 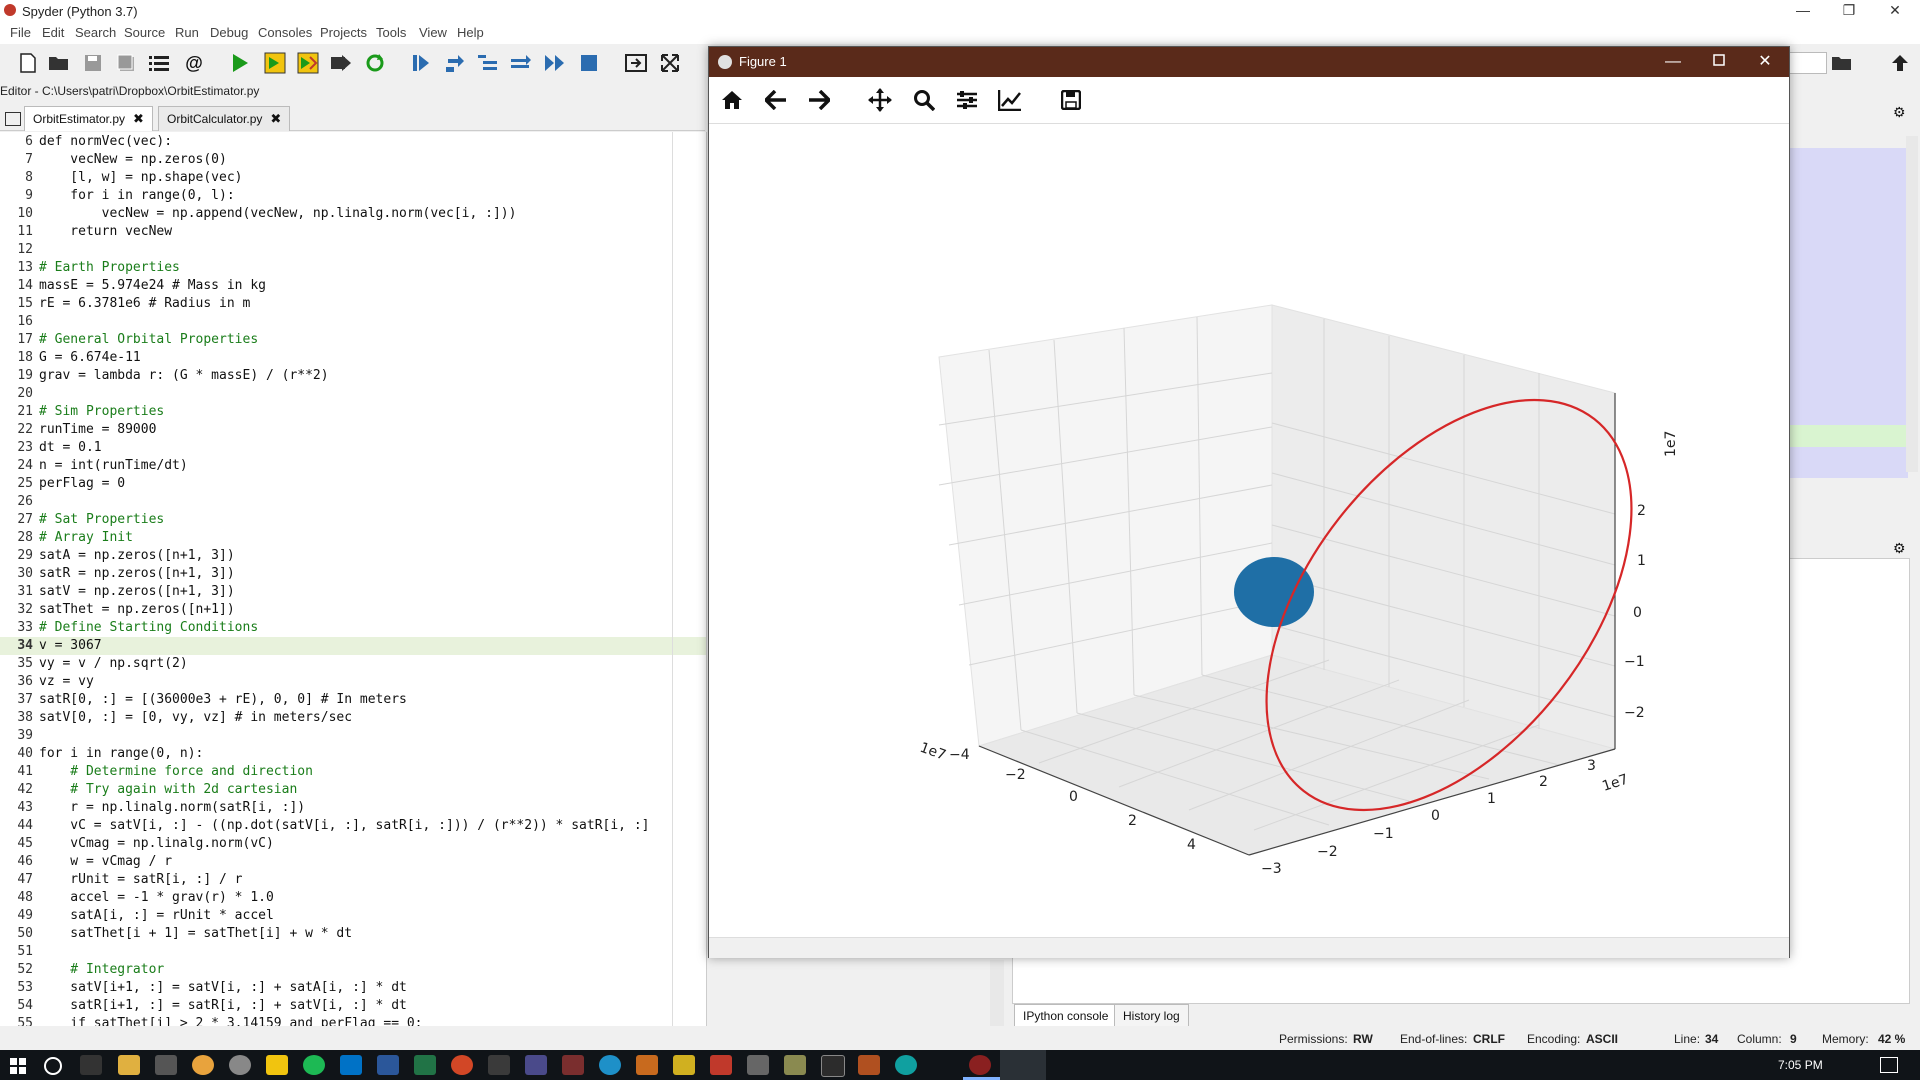 What do you see at coordinates (53, 1066) in the screenshot?
I see `cortana-search-icon` at bounding box center [53, 1066].